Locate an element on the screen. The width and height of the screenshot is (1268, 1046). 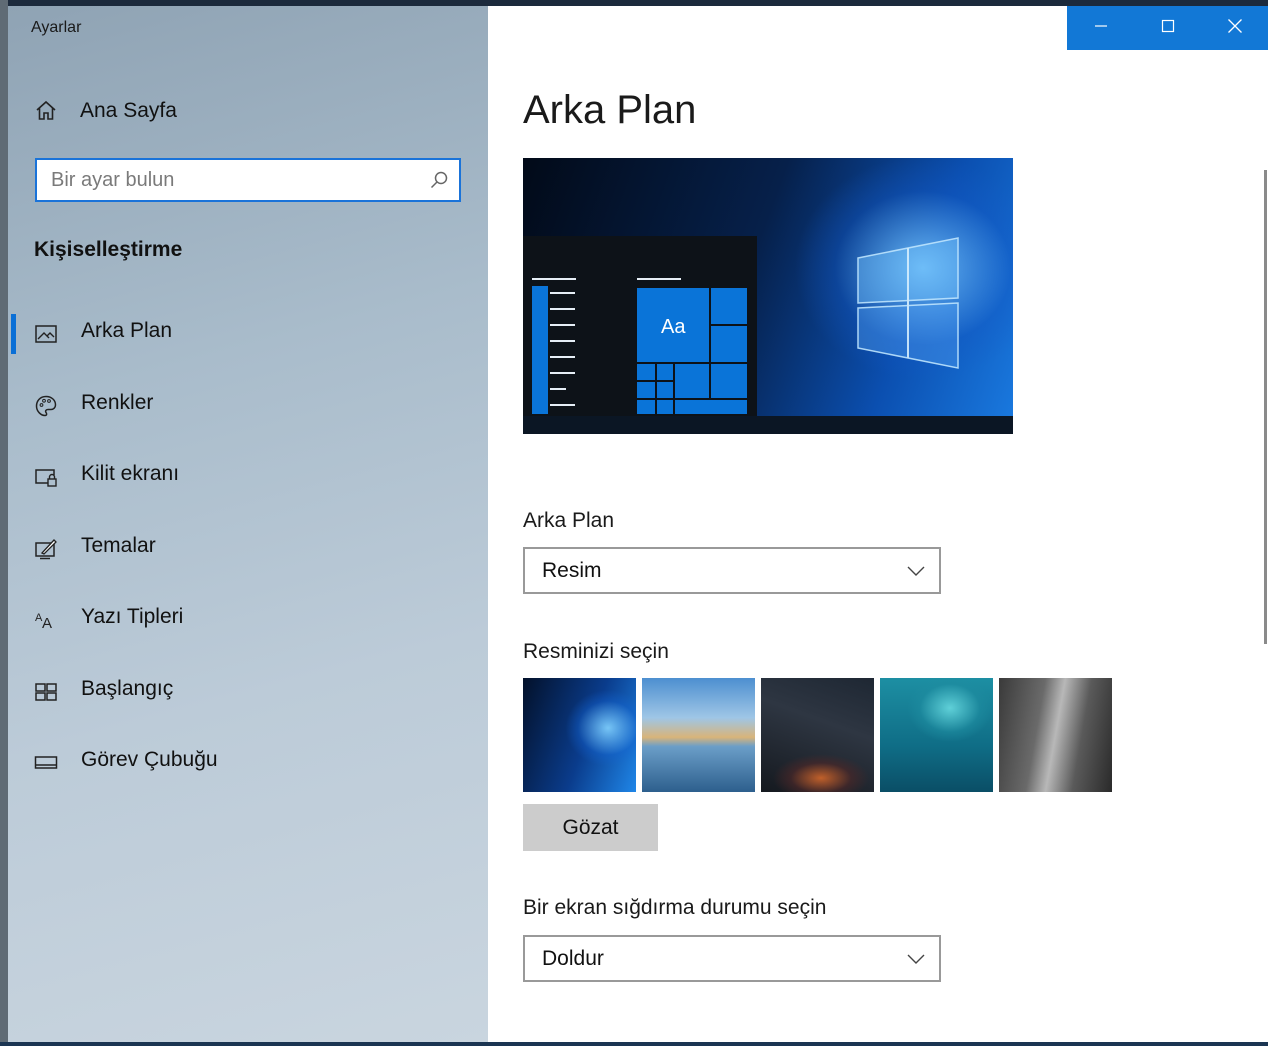
close-icon is located at coordinates (1235, 28).